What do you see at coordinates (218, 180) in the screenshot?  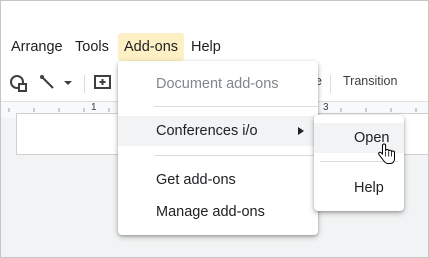 I see `menu-item-get-add-ons: Get add-ons` at bounding box center [218, 180].